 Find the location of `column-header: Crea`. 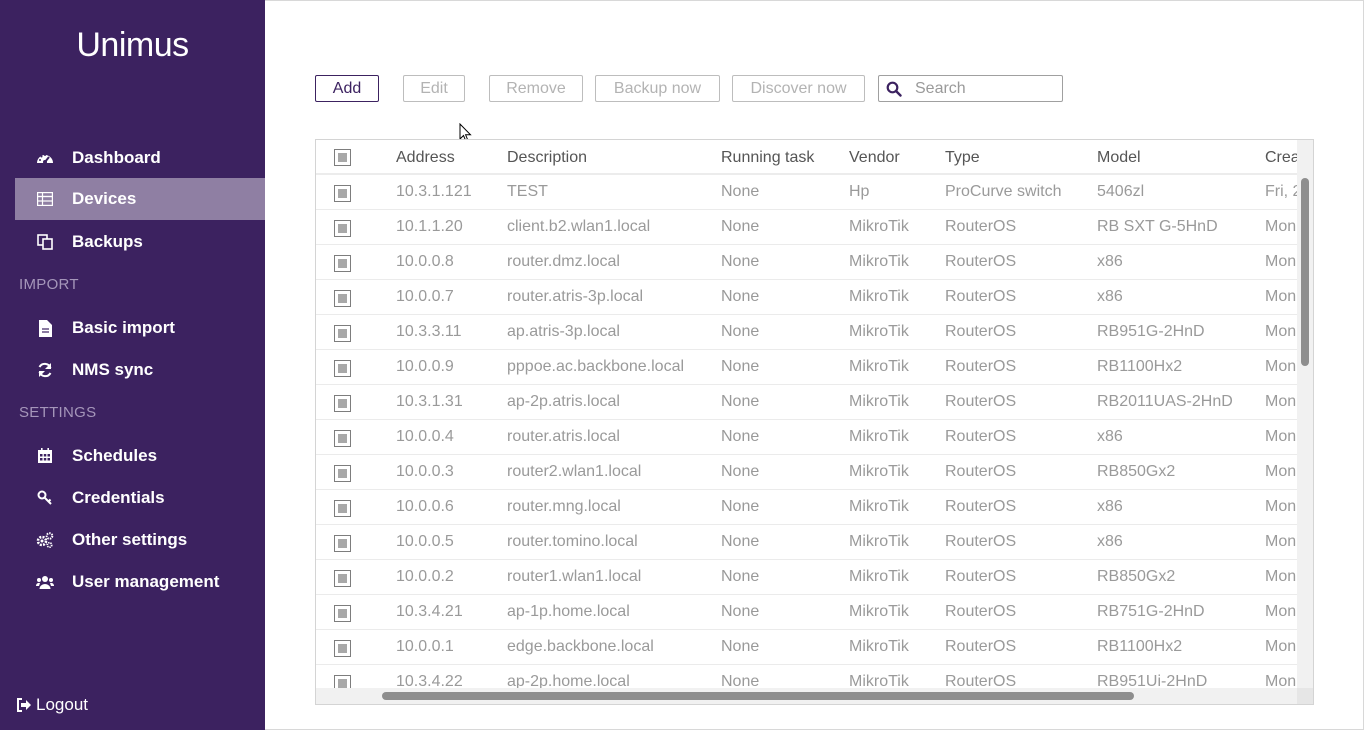

column-header: Crea is located at coordinates (1281, 158).